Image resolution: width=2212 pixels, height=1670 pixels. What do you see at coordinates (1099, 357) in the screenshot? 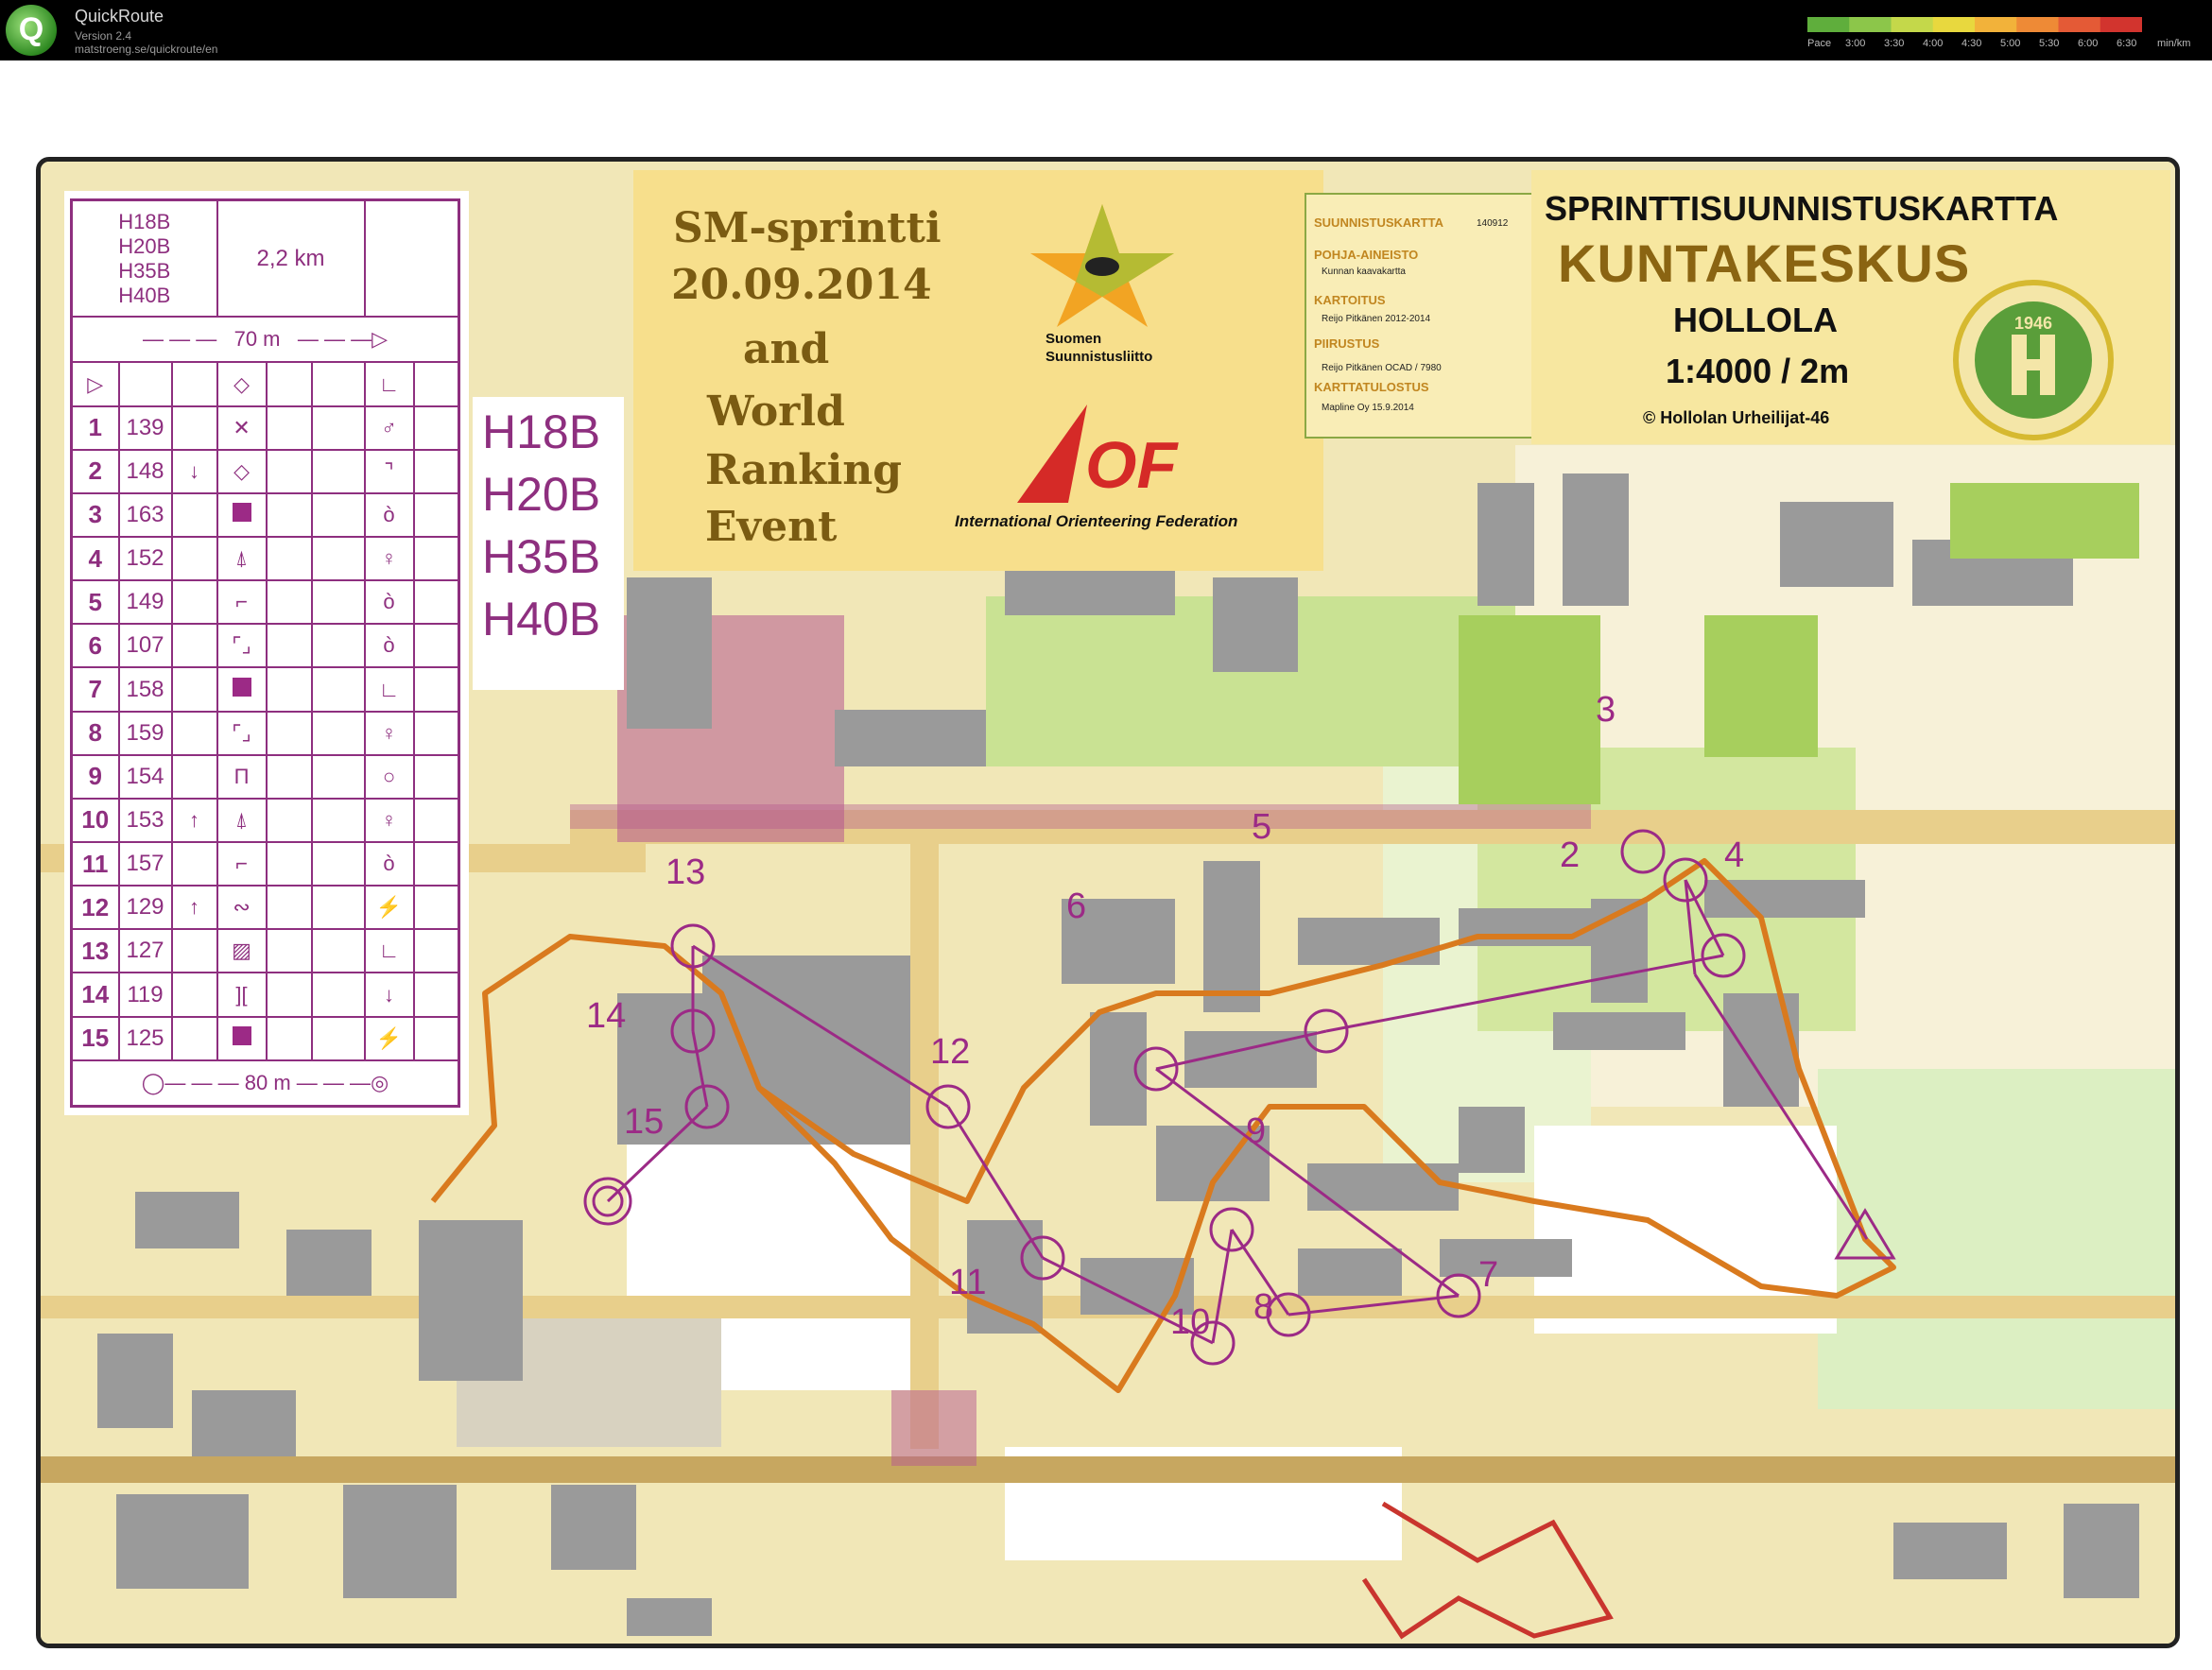
I see `federation-name: Suunnistusliitto` at bounding box center [1099, 357].